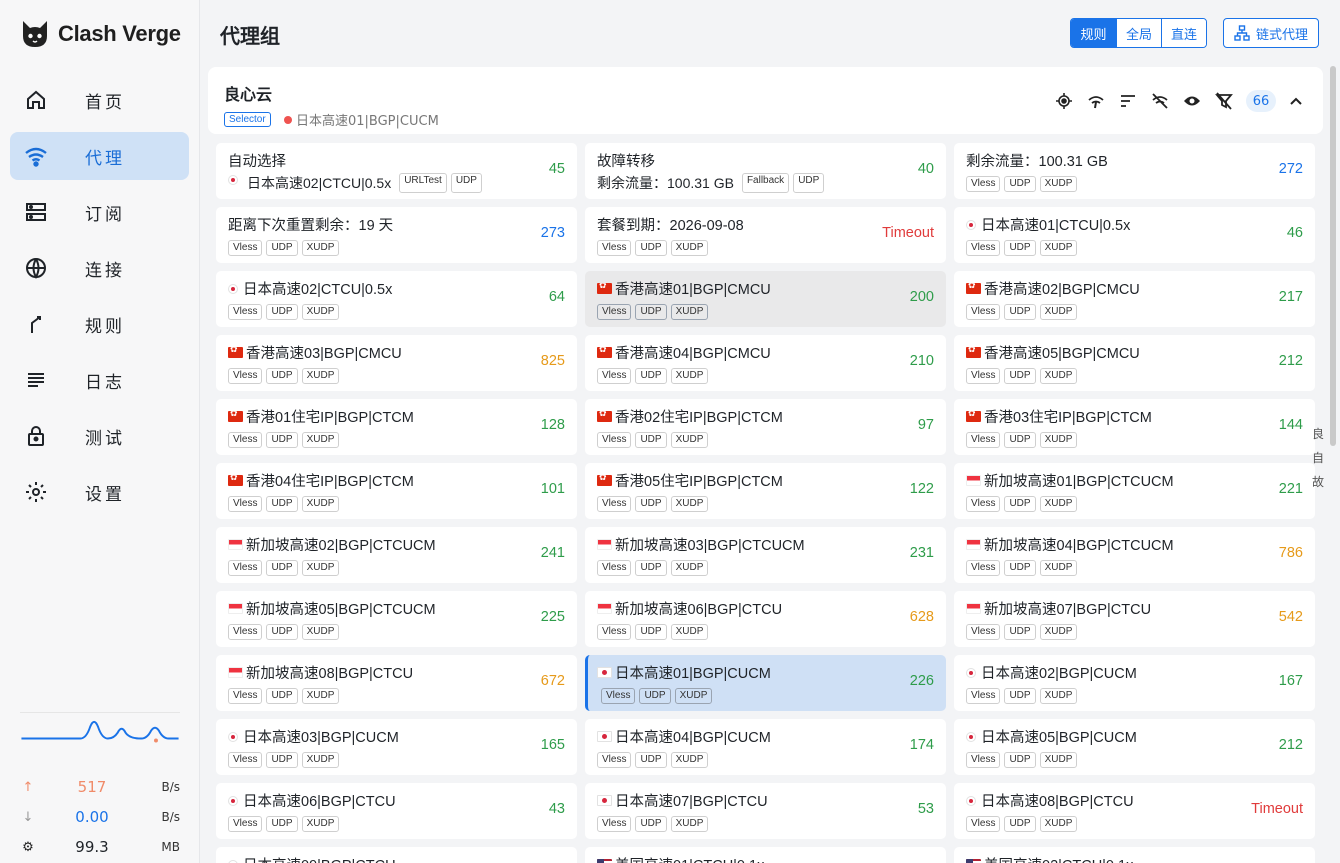 This screenshot has height=863, width=1340. I want to click on proxy-card: 日本高速09|BGP|CTCU, so click(396, 855).